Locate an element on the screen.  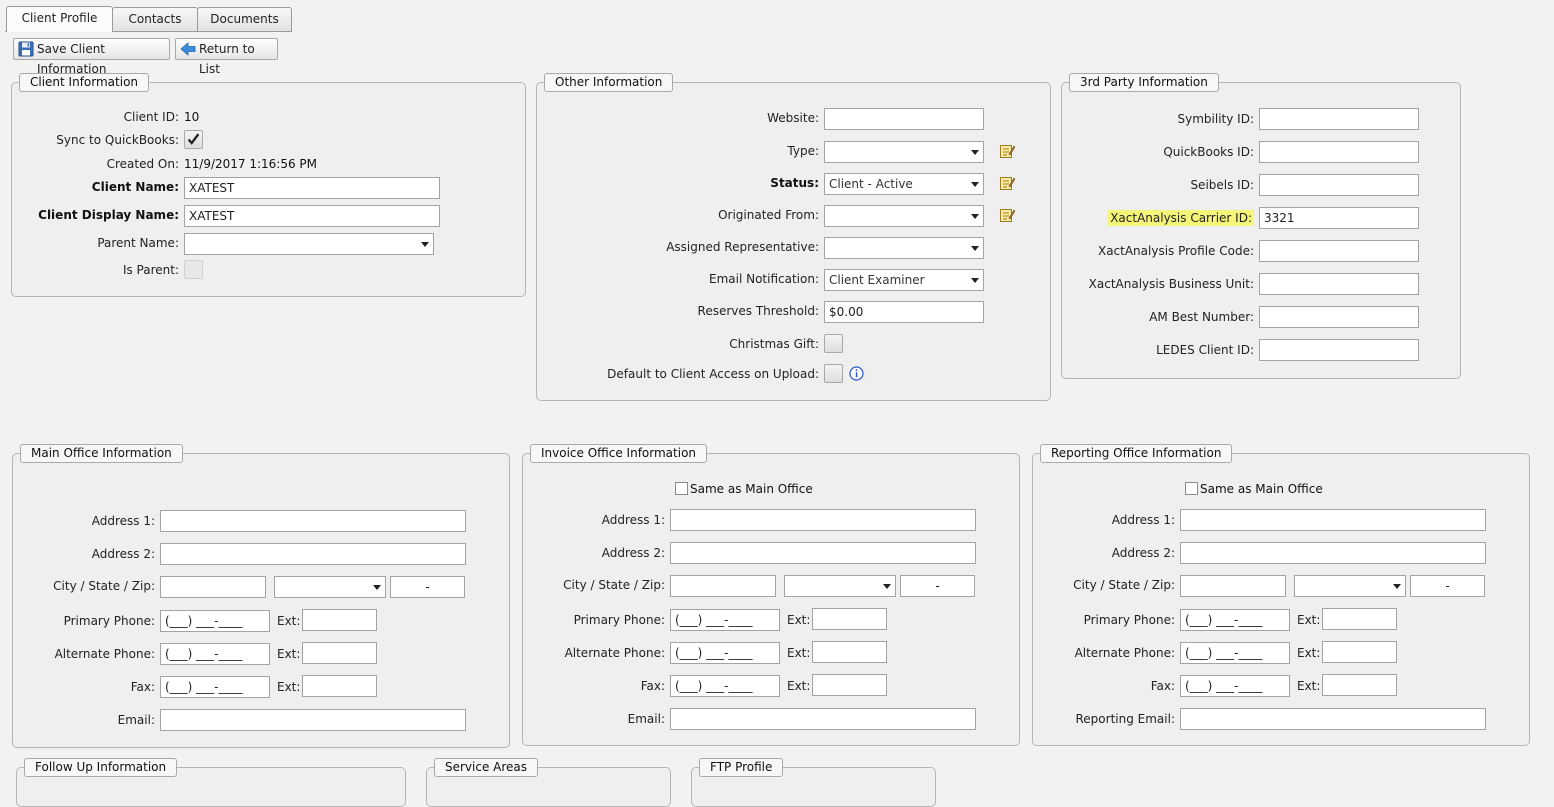
status-select: Client - Active is located at coordinates (904, 184).